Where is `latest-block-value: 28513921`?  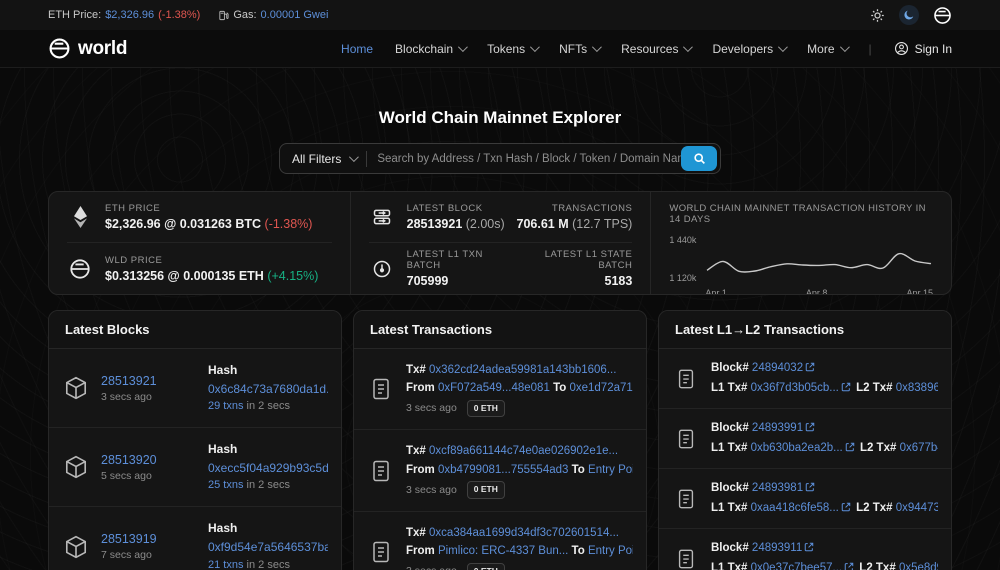
latest-block-value: 28513921 is located at coordinates (435, 224).